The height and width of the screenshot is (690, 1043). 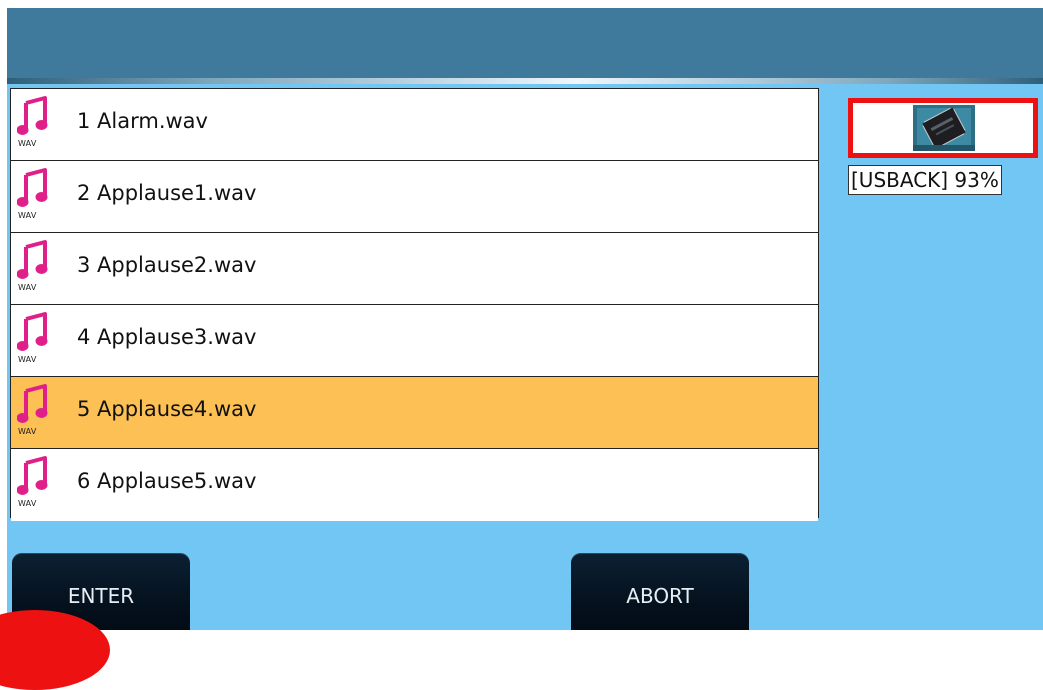 What do you see at coordinates (525, 43) in the screenshot?
I see `header-bar` at bounding box center [525, 43].